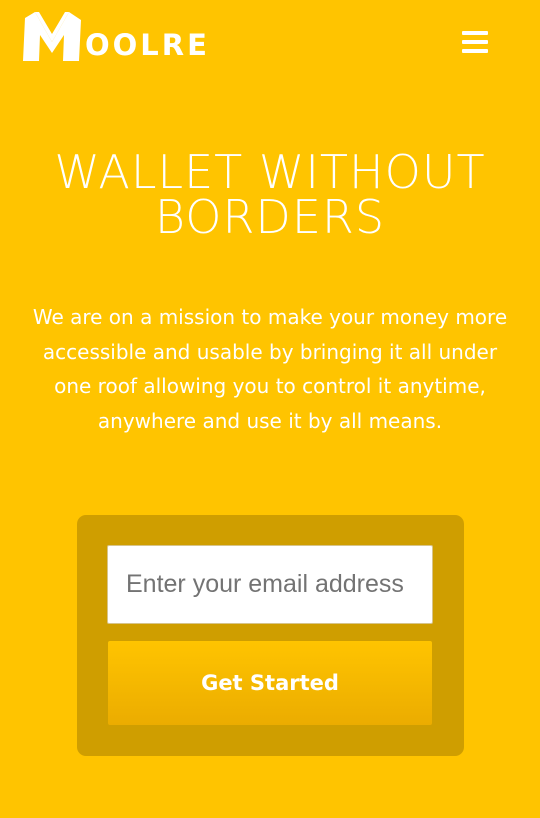 The image size is (540, 818). What do you see at coordinates (52, 36) in the screenshot?
I see `moolre-m-logo-icon` at bounding box center [52, 36].